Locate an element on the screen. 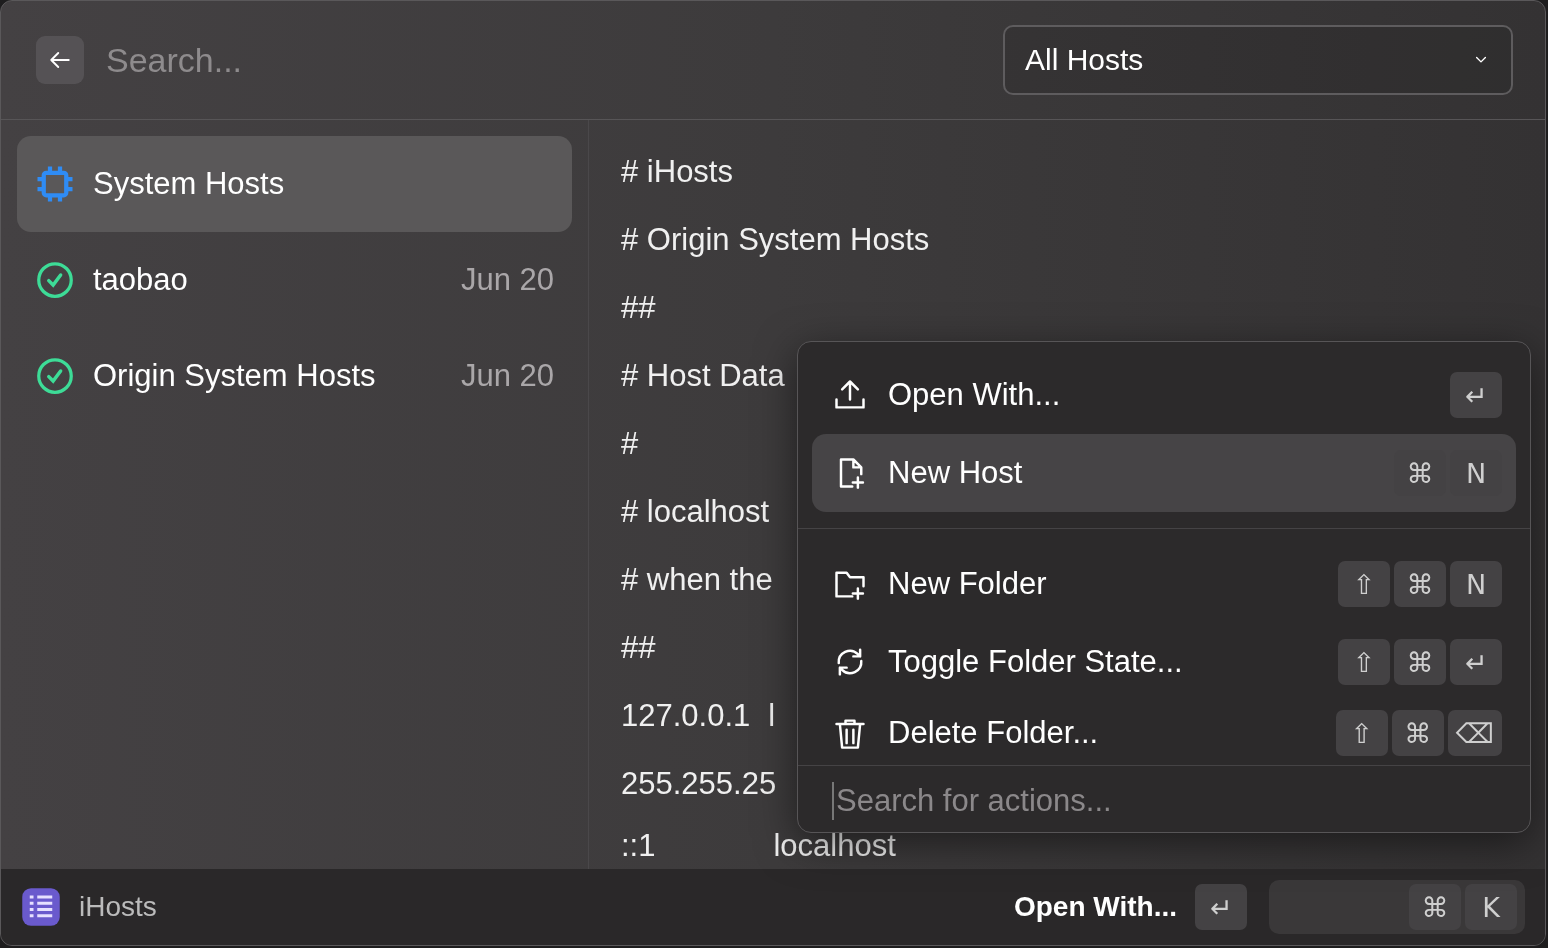 The image size is (1548, 948). menu-item: New Folder ⇧ ⌘ N is located at coordinates (1164, 584).